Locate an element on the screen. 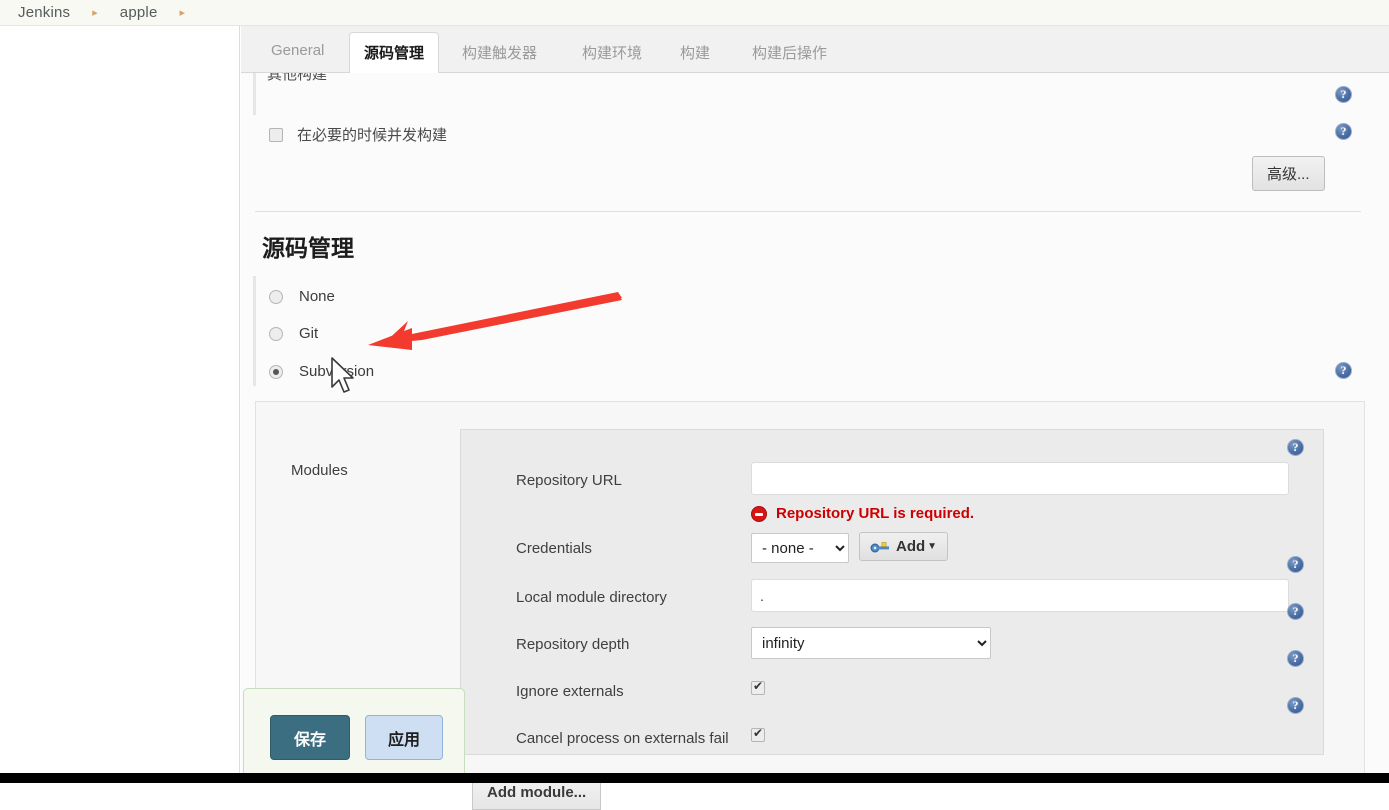  config-tab-strip: General 源码管理 构建触发器 构建环境 构建 构建后操作 is located at coordinates (815, 50).